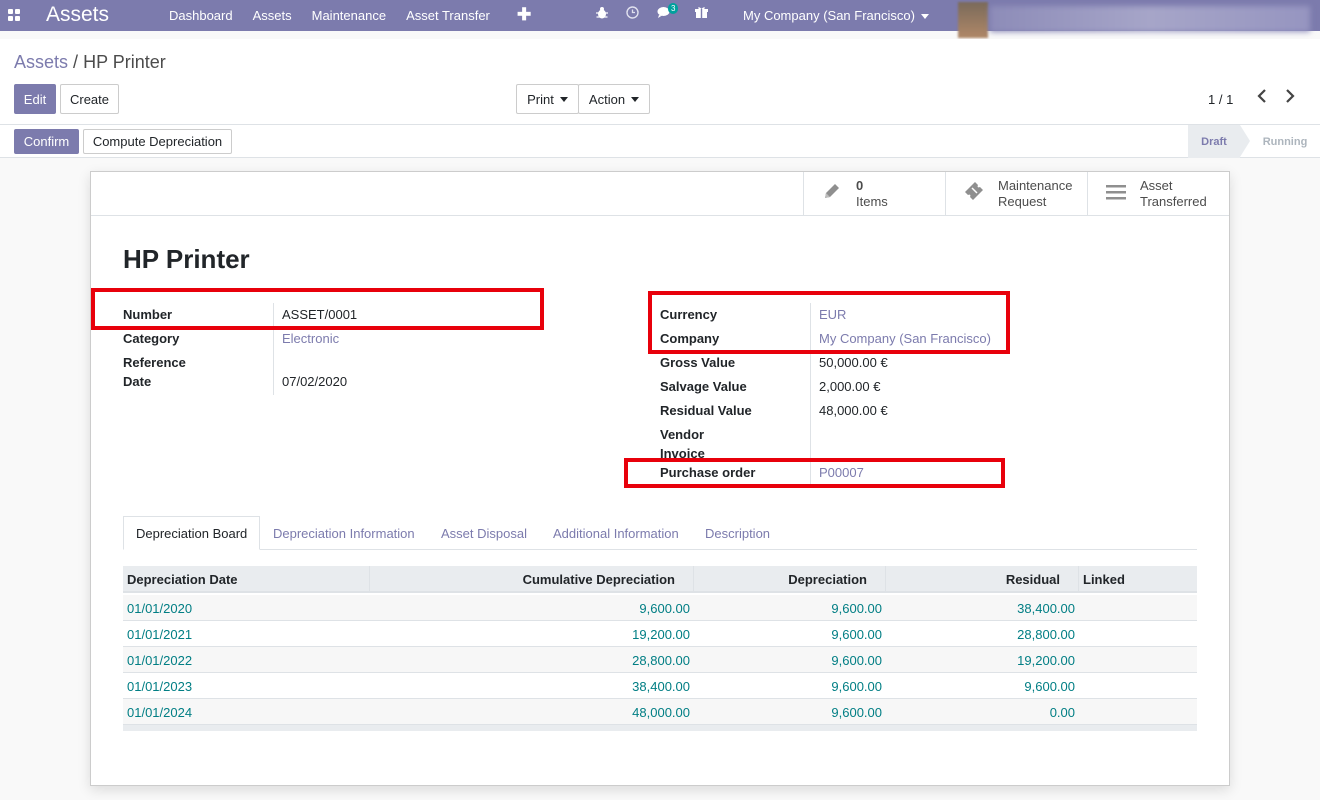 The image size is (1320, 800). I want to click on create-button: Create, so click(89, 99).